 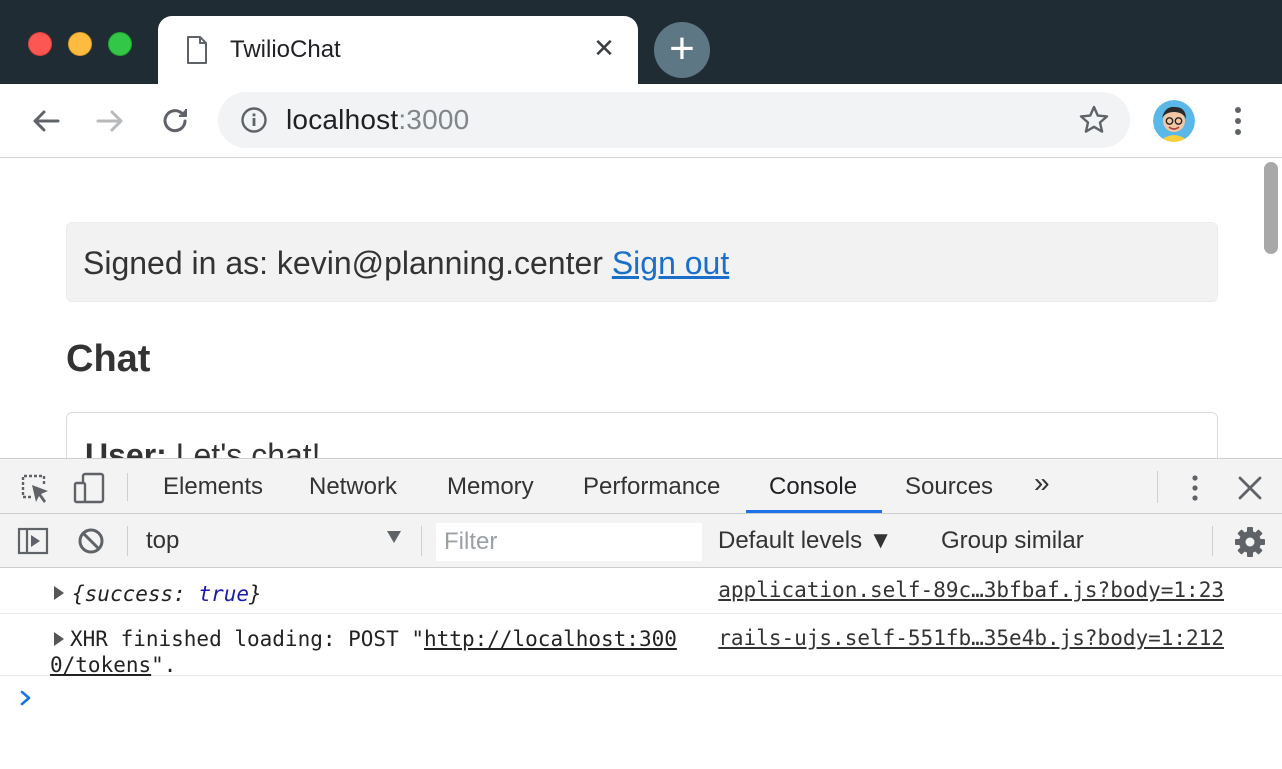 I want to click on profile-avatar-icon, so click(x=1174, y=121).